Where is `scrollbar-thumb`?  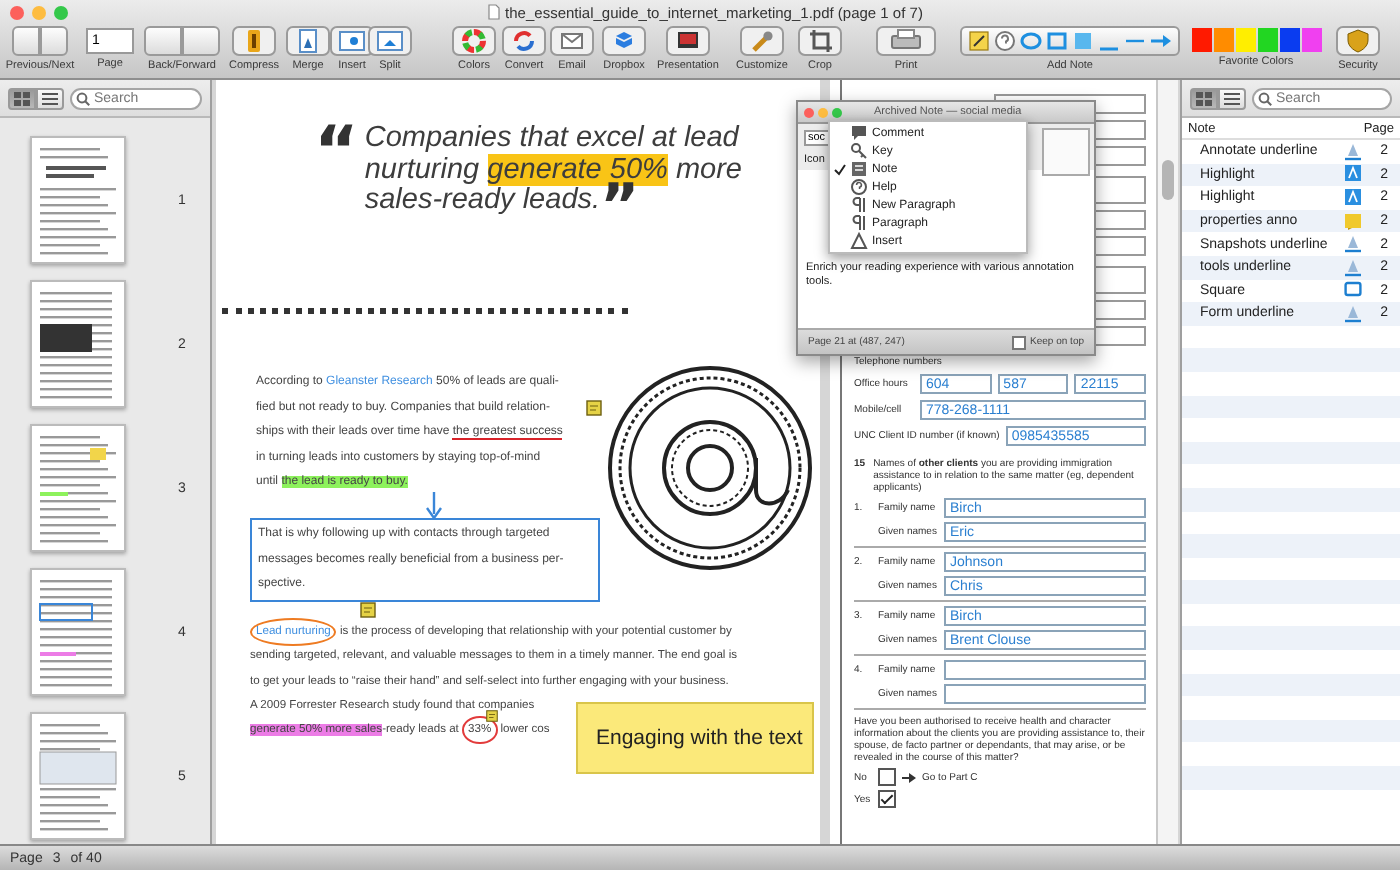 scrollbar-thumb is located at coordinates (1168, 180).